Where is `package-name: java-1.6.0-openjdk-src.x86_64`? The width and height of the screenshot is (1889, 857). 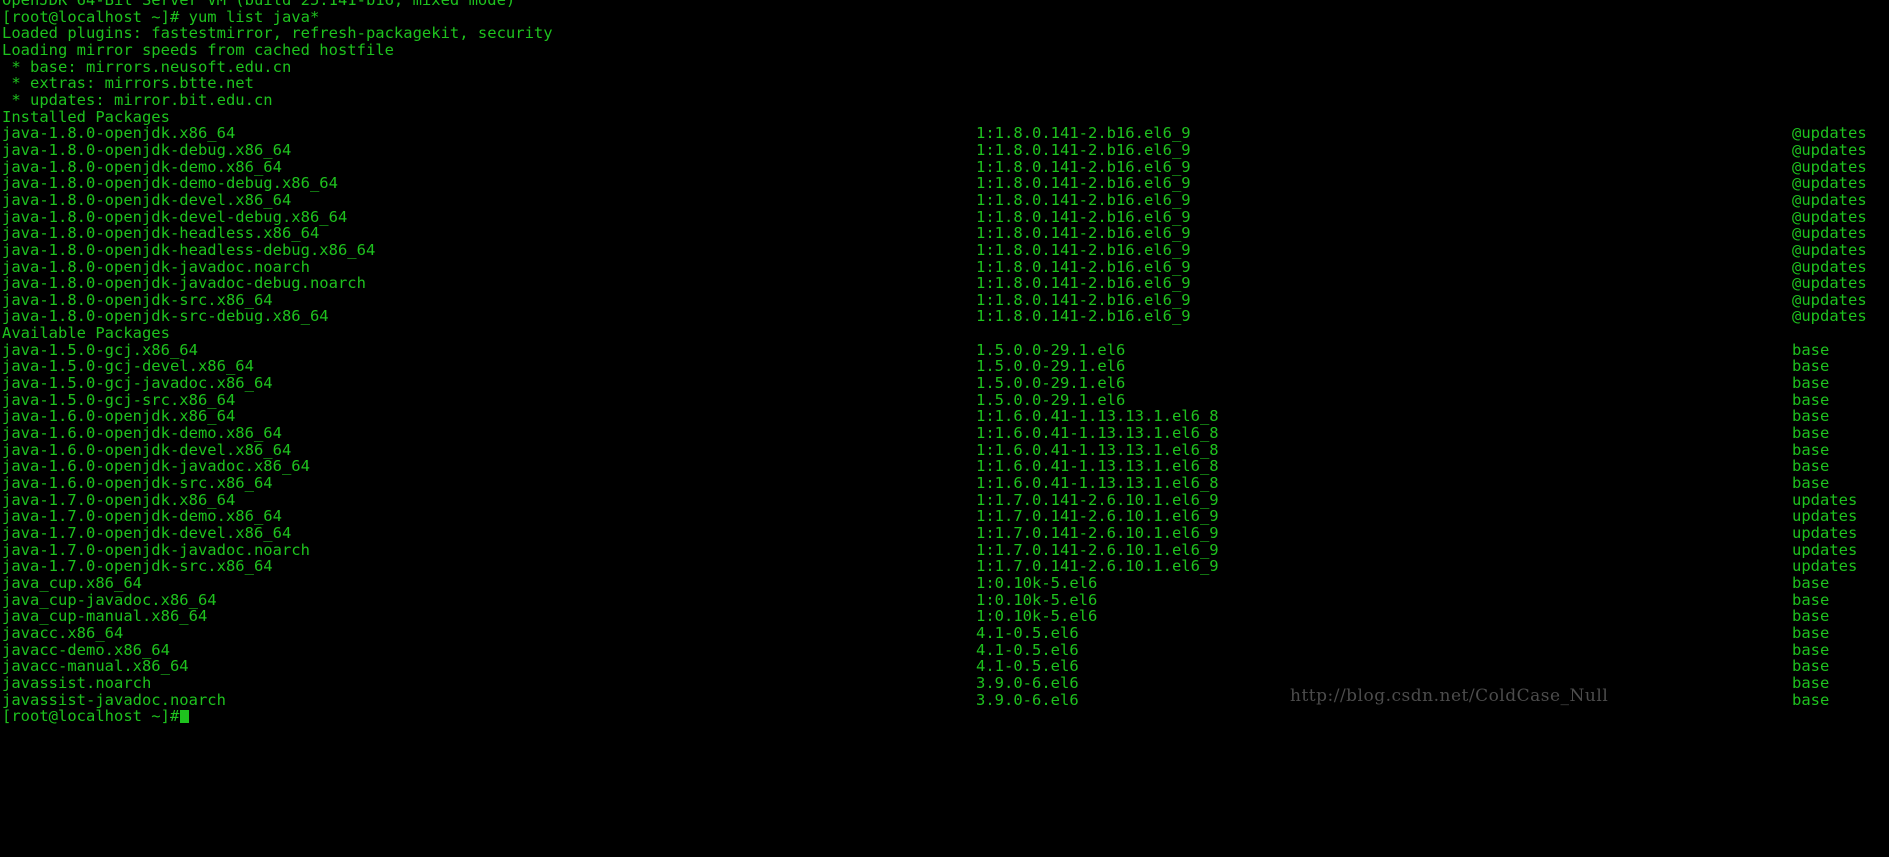
package-name: java-1.6.0-openjdk-src.x86_64 is located at coordinates (137, 483).